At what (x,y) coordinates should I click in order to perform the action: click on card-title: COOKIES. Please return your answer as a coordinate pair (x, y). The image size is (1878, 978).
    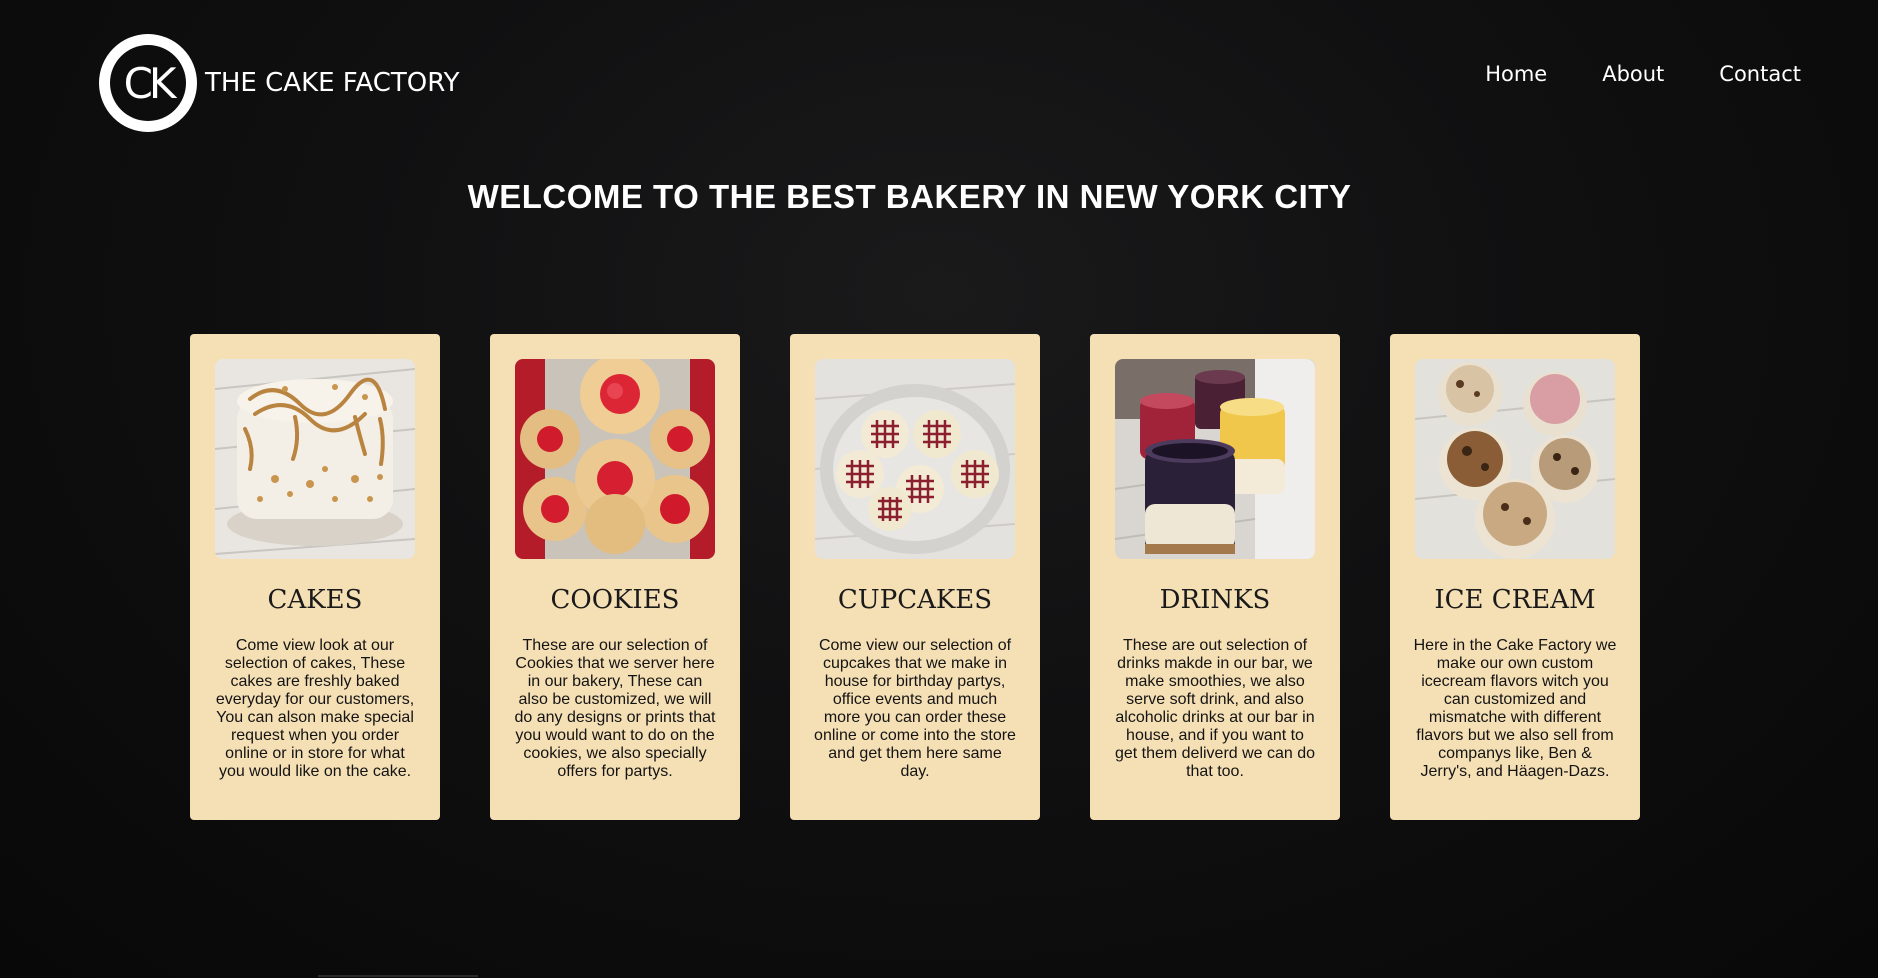
    Looking at the image, I should click on (615, 600).